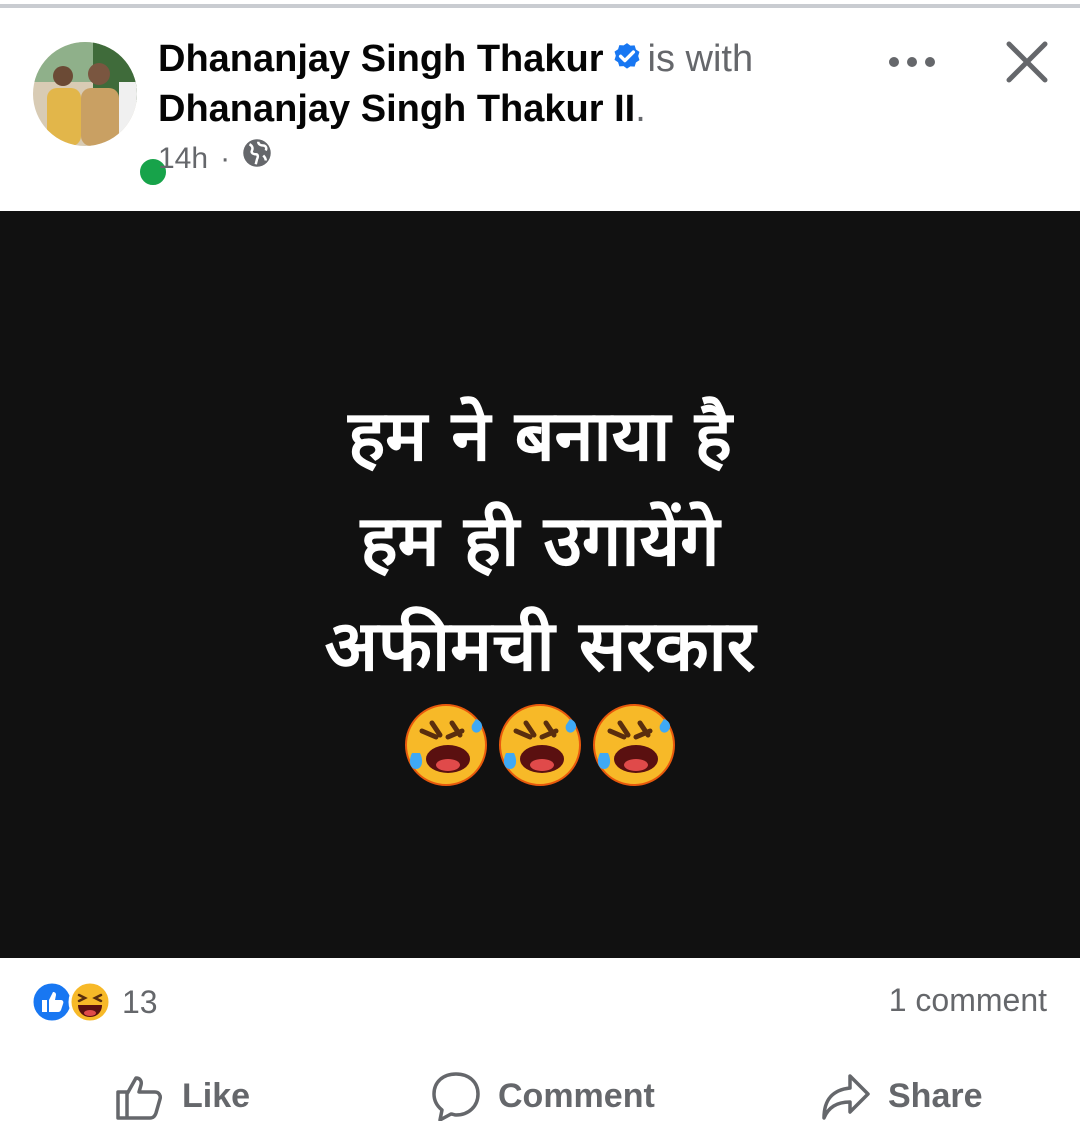  I want to click on image-text-line-1: हम ने बनाया है, so click(540, 436).